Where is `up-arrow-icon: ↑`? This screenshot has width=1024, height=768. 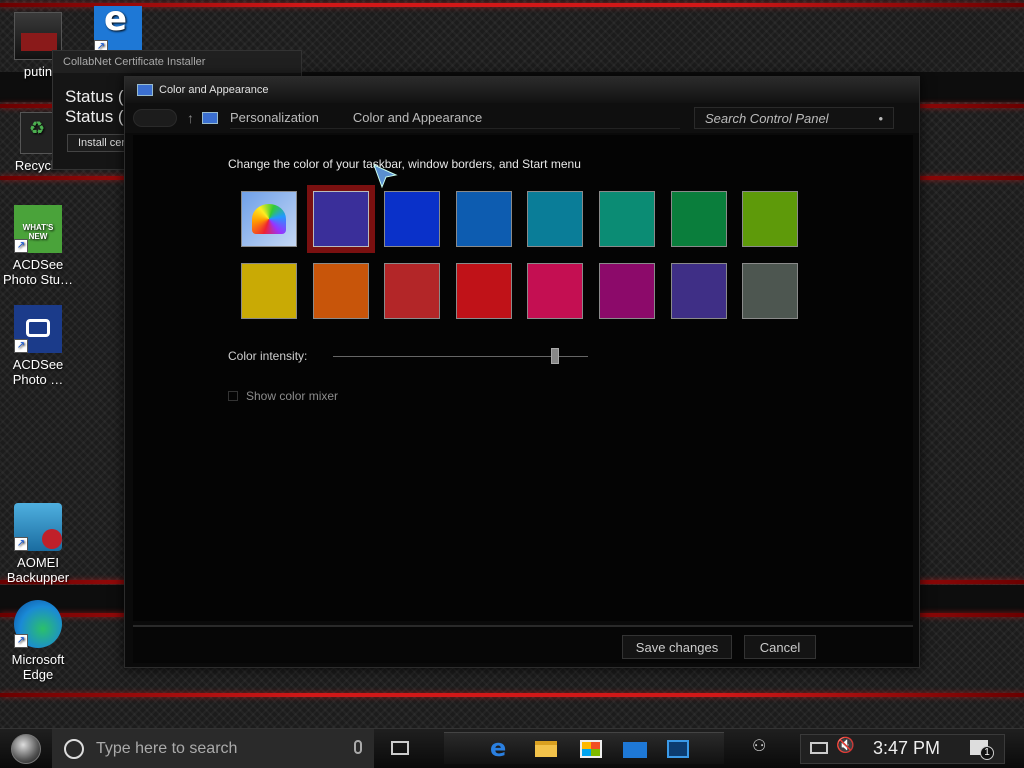 up-arrow-icon: ↑ is located at coordinates (190, 118).